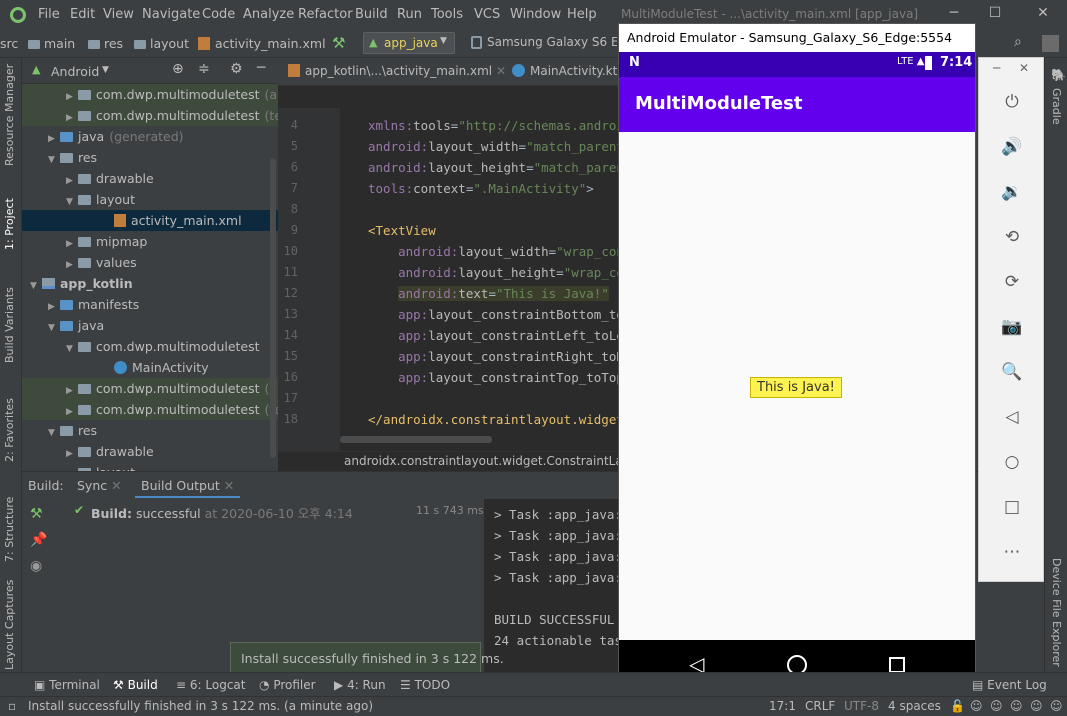 The height and width of the screenshot is (716, 1067). What do you see at coordinates (178, 69) in the screenshot?
I see `locate-icon: ⊕` at bounding box center [178, 69].